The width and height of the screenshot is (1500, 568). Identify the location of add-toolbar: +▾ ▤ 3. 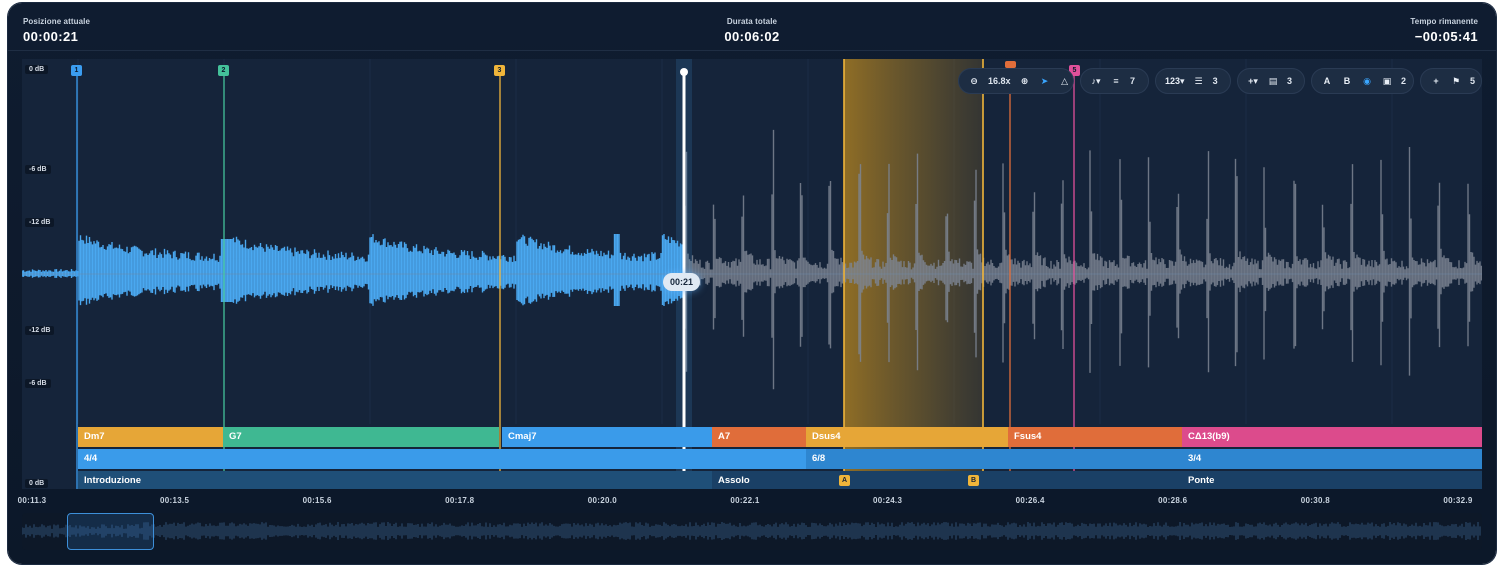
(1271, 81).